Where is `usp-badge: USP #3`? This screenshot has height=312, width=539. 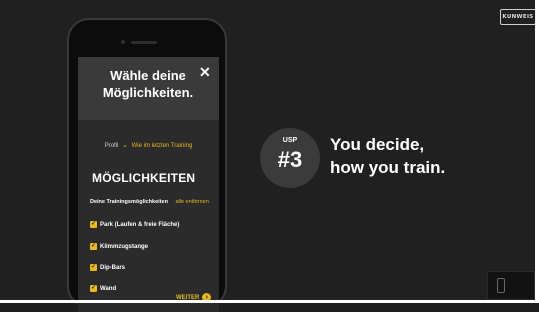 usp-badge: USP #3 is located at coordinates (290, 158).